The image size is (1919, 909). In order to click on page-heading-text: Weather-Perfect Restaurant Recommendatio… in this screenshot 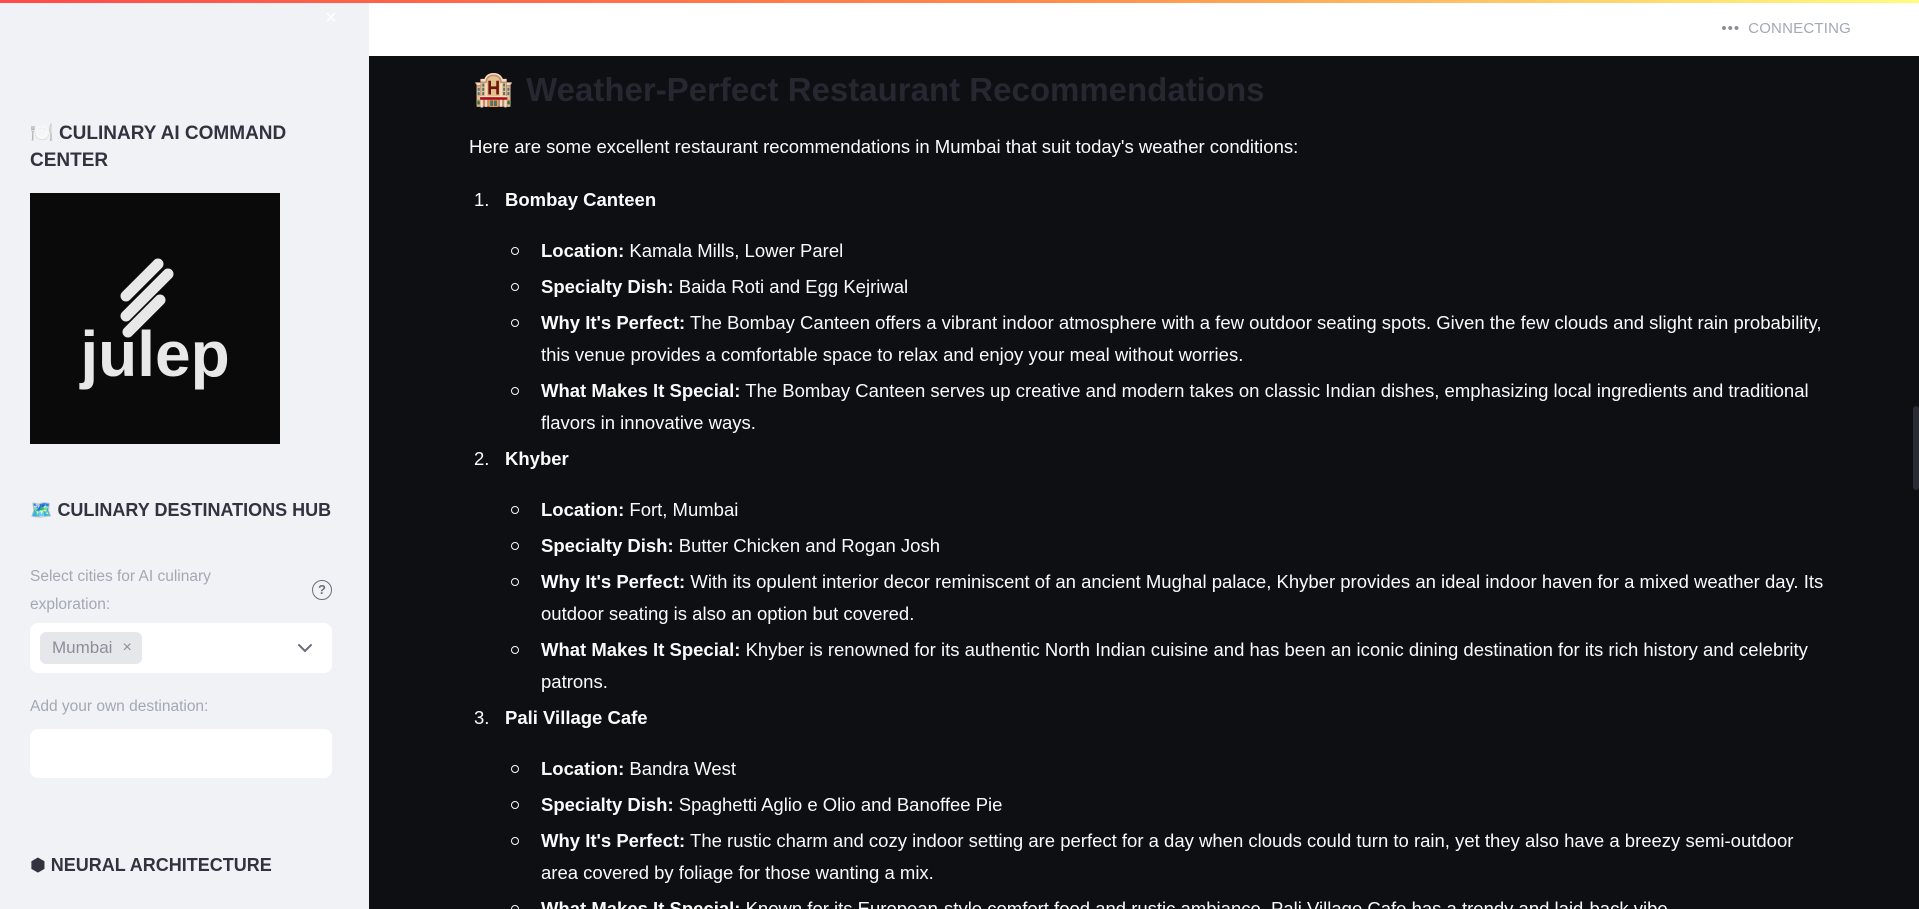, I will do `click(895, 89)`.